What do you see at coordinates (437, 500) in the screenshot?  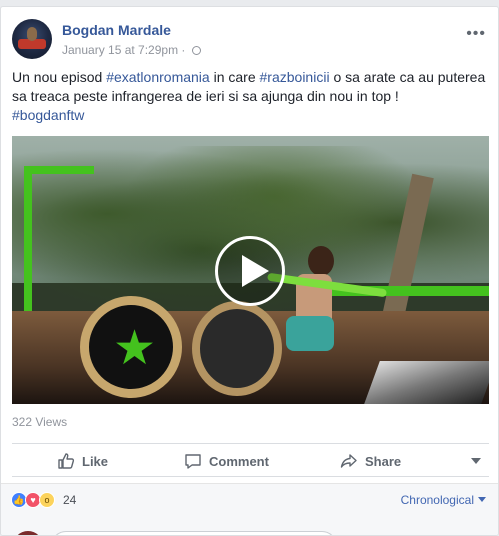 I see `comment-sort-label: Chronological` at bounding box center [437, 500].